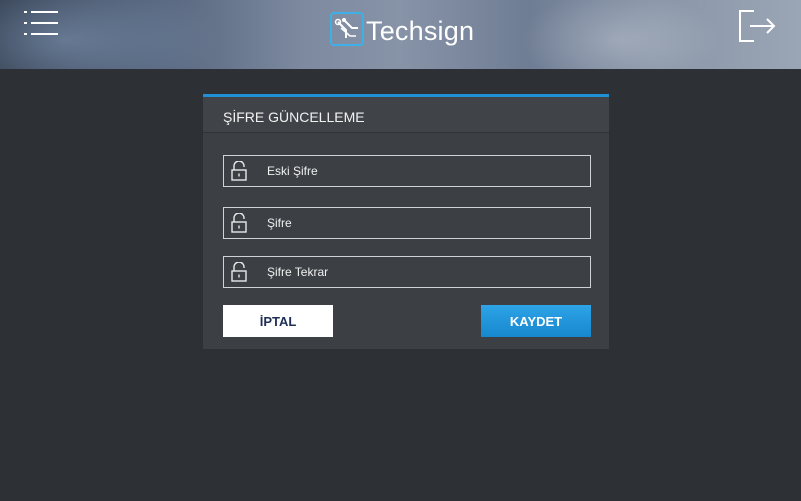 The height and width of the screenshot is (501, 801). I want to click on techsign-logo-icon, so click(347, 29).